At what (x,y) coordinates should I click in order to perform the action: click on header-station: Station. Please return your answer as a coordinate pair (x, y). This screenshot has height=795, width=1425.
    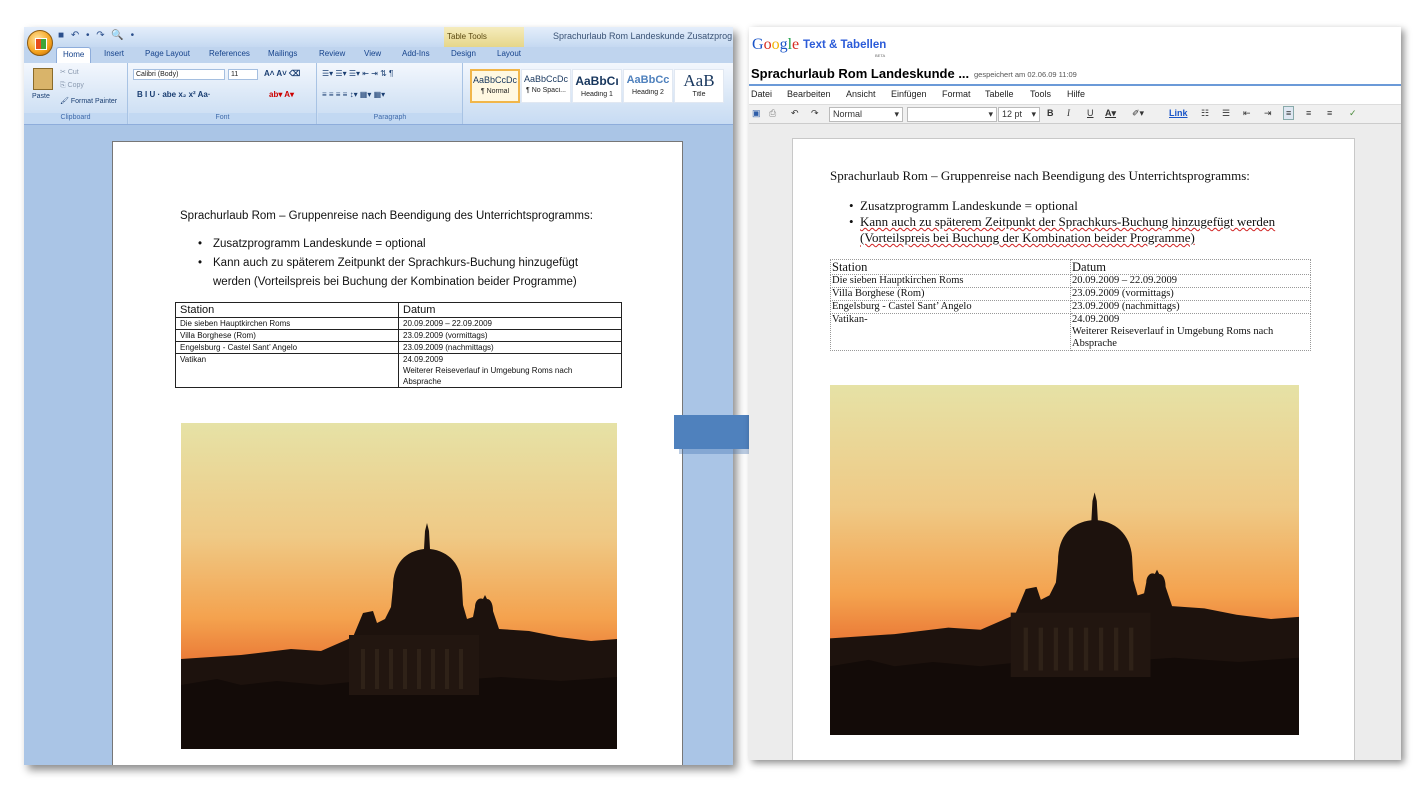
    Looking at the image, I should click on (950, 267).